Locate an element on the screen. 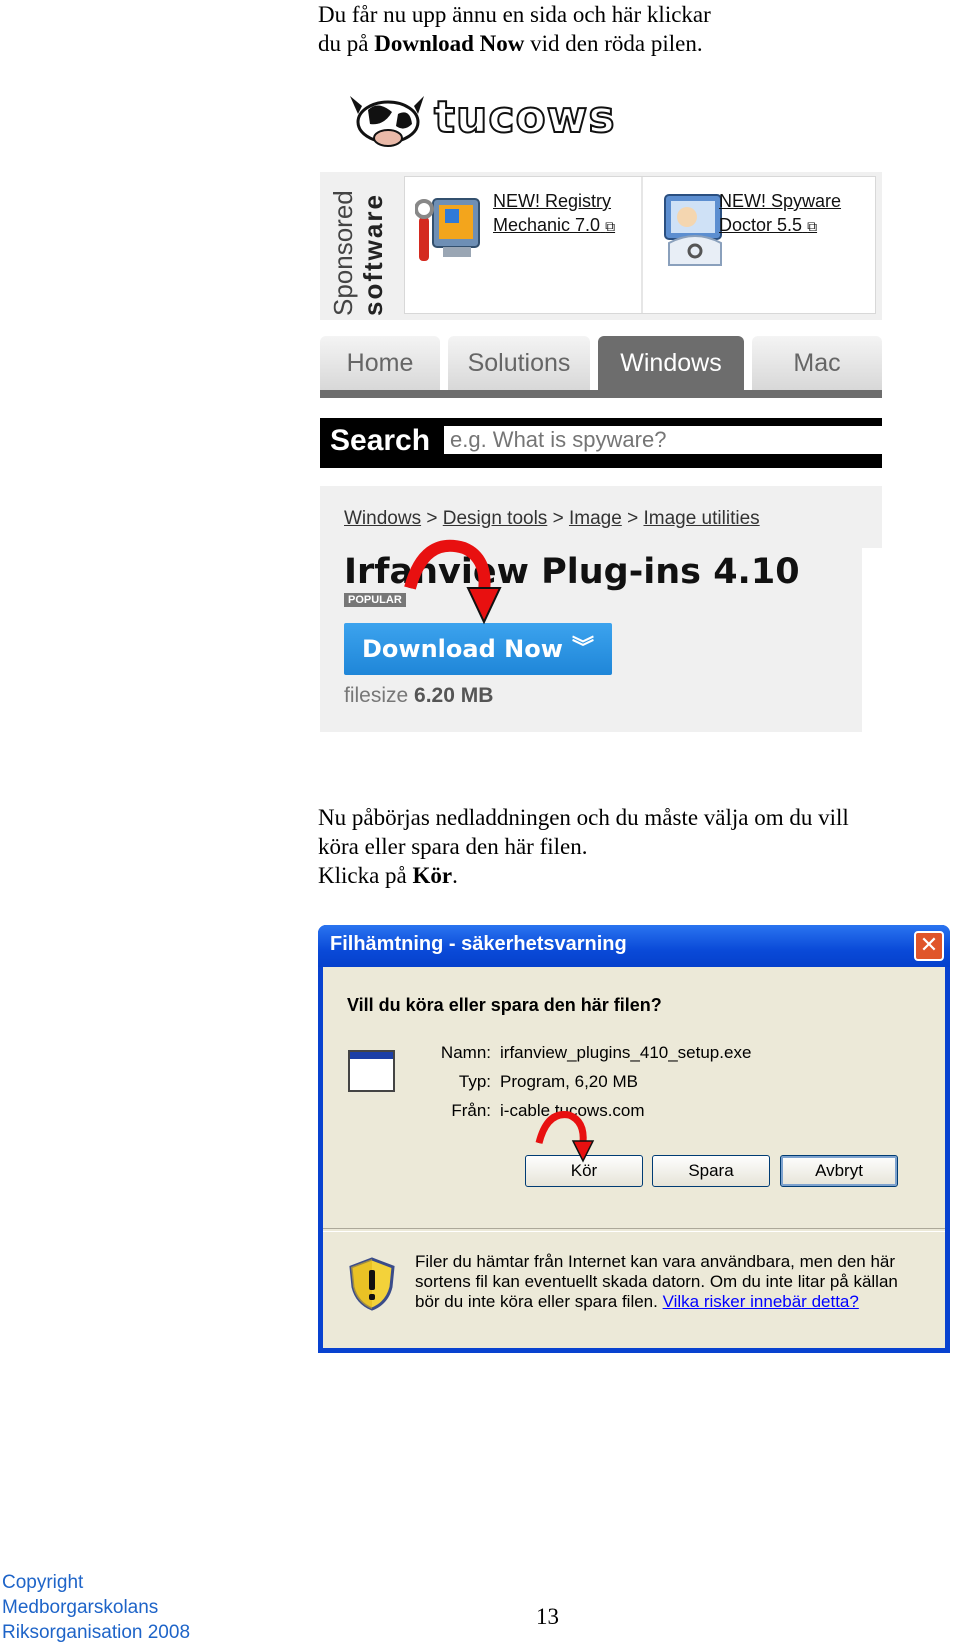 This screenshot has width=960, height=1649. ad-spyware-doctor-link: NEW! Spyware Doctor 5.5 ⧉ is located at coordinates (780, 213).